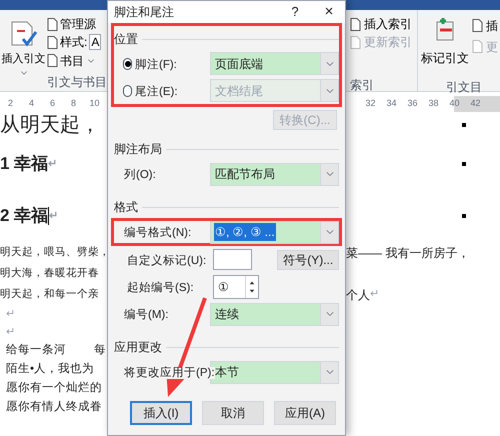  Describe the element at coordinates (140, 175) in the screenshot. I see `field-label: 列(O):` at that location.